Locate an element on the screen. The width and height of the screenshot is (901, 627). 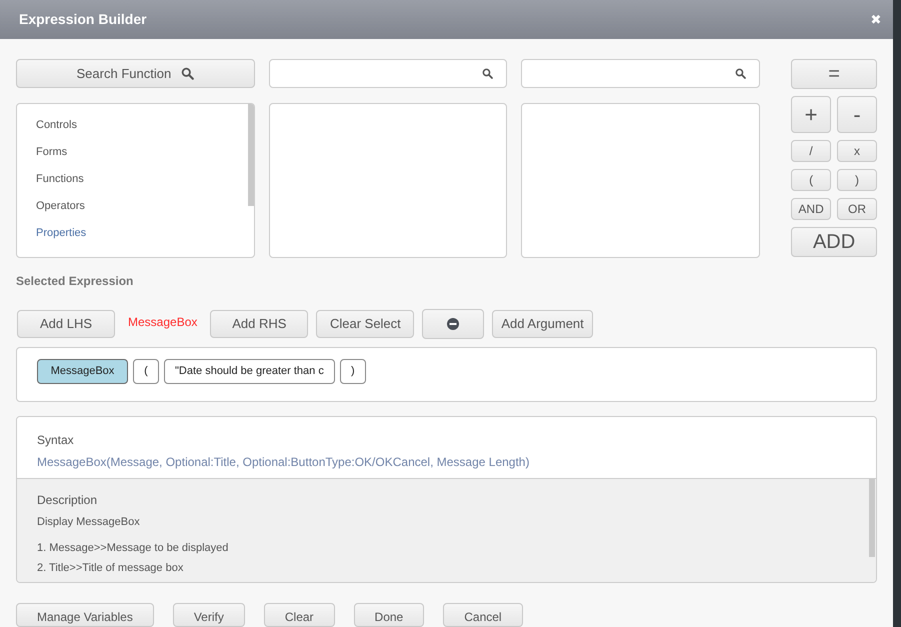
operator-button: ( is located at coordinates (811, 180).